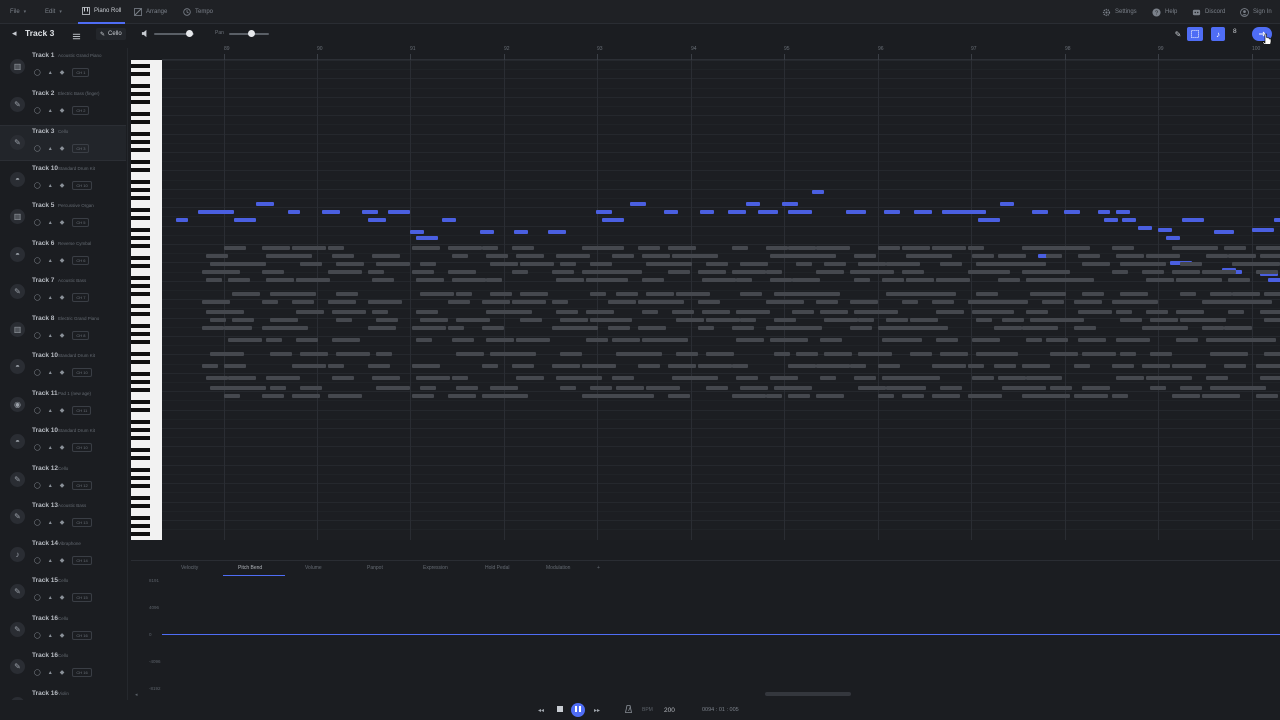  What do you see at coordinates (597, 710) in the screenshot?
I see `fast-forward-button: ▸▸` at bounding box center [597, 710].